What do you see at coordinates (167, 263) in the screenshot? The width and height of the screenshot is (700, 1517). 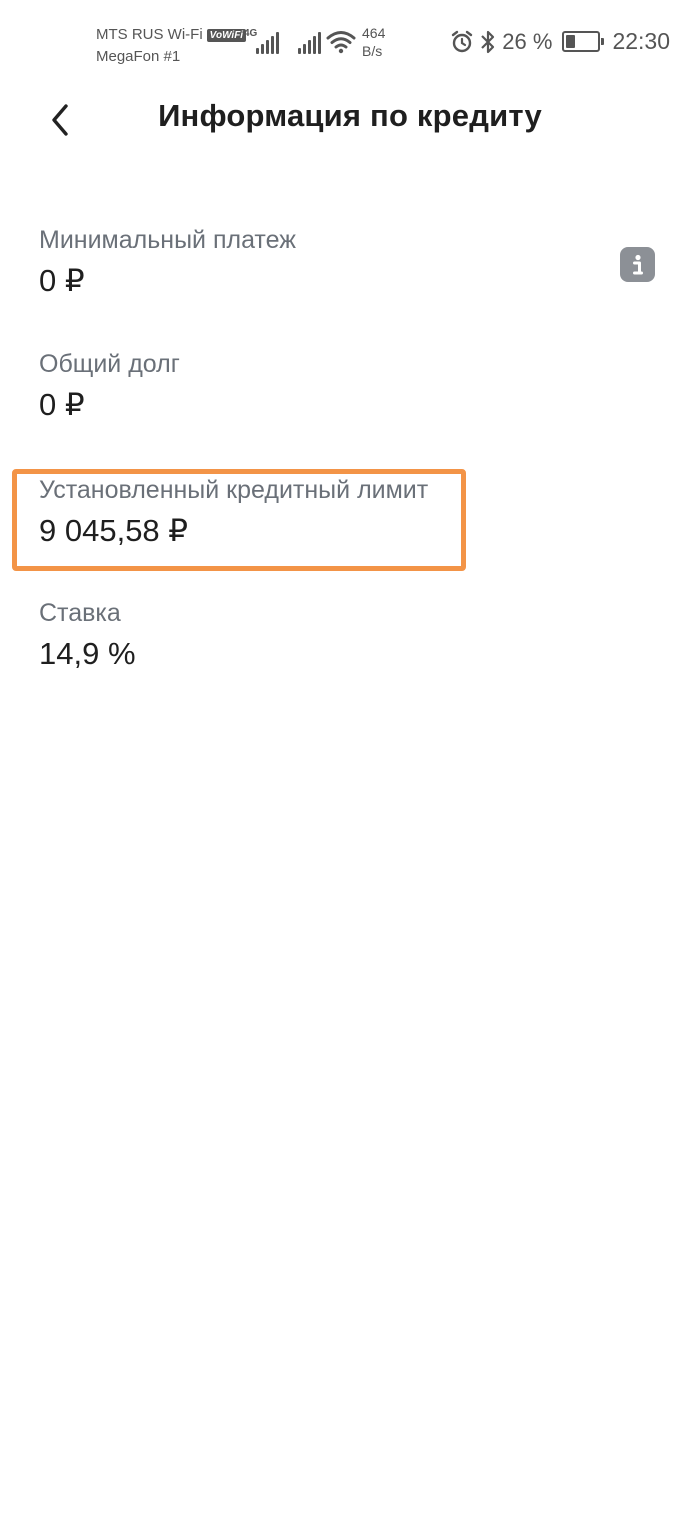 I see `min-payment-item: Минимальный платеж 0 ₽` at bounding box center [167, 263].